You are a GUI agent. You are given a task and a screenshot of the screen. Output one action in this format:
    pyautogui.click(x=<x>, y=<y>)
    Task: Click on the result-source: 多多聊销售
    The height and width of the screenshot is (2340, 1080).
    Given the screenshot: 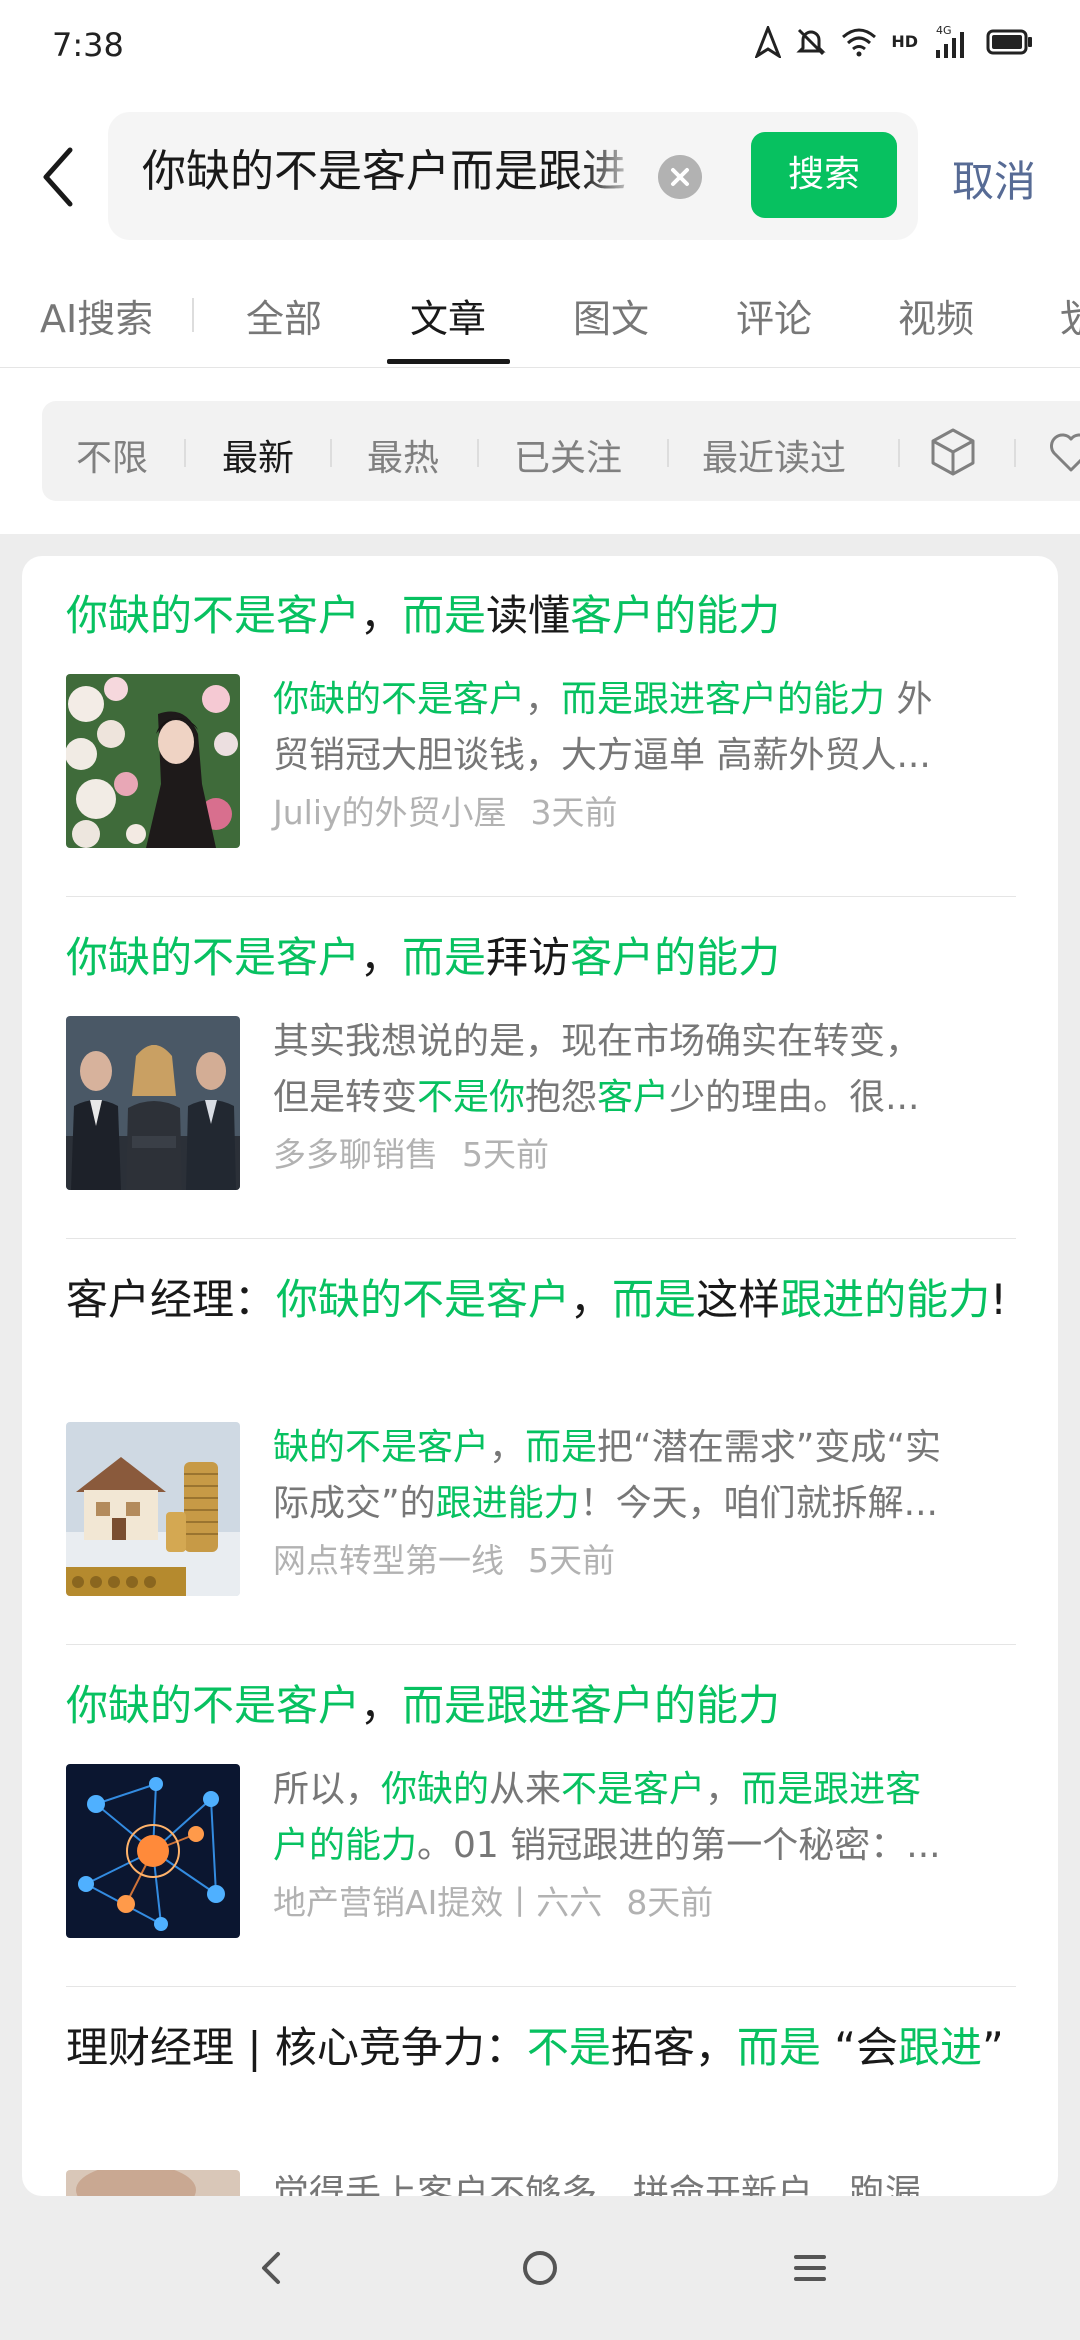 What is the action you would take?
    pyautogui.click(x=355, y=1154)
    